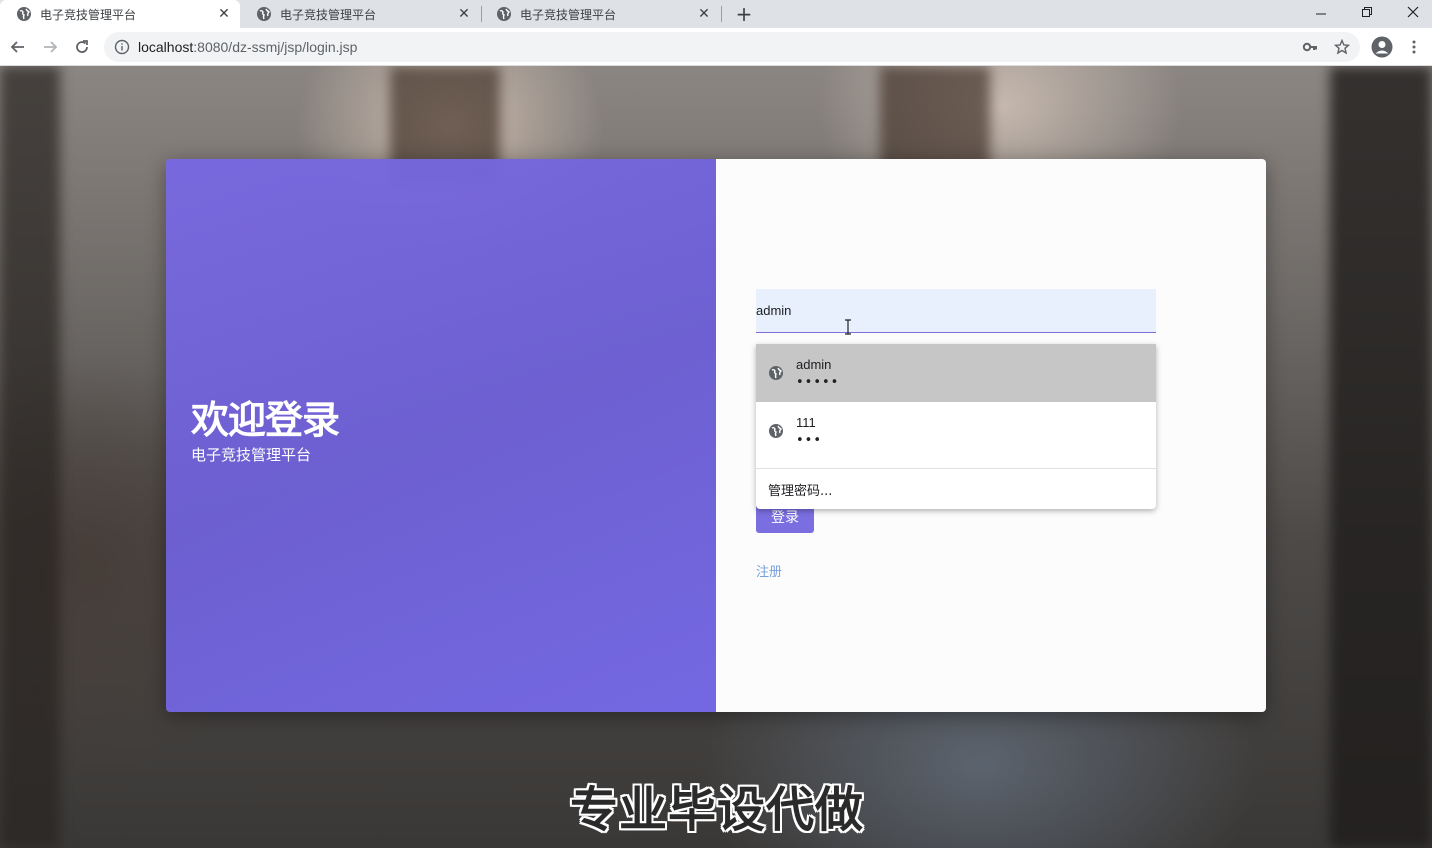 The height and width of the screenshot is (848, 1432). I want to click on arrow-right-icon, so click(51, 47).